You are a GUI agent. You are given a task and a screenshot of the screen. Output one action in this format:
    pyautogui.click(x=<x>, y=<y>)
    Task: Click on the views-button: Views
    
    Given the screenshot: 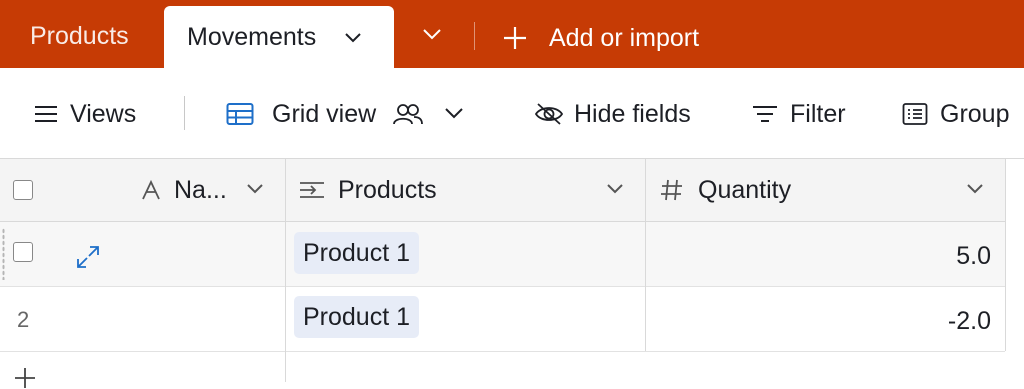 What is the action you would take?
    pyautogui.click(x=85, y=114)
    